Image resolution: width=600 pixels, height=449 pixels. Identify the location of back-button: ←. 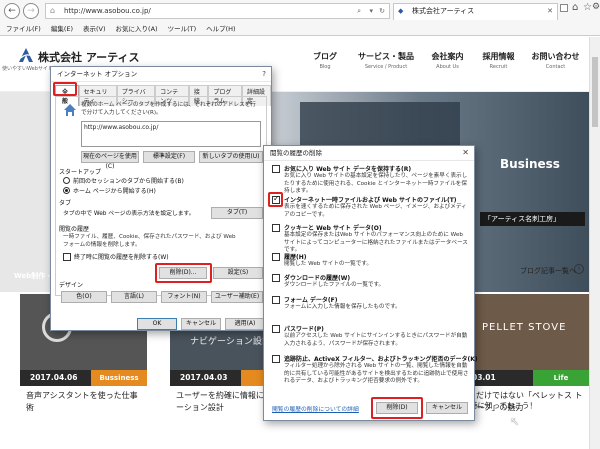
(12, 11).